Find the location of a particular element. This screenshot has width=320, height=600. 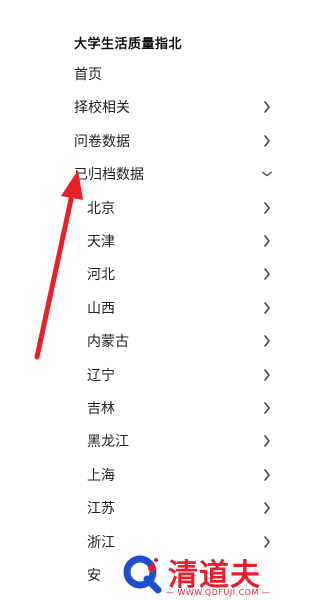

nav-item-archived-data: 已归档数据 is located at coordinates (180, 174).